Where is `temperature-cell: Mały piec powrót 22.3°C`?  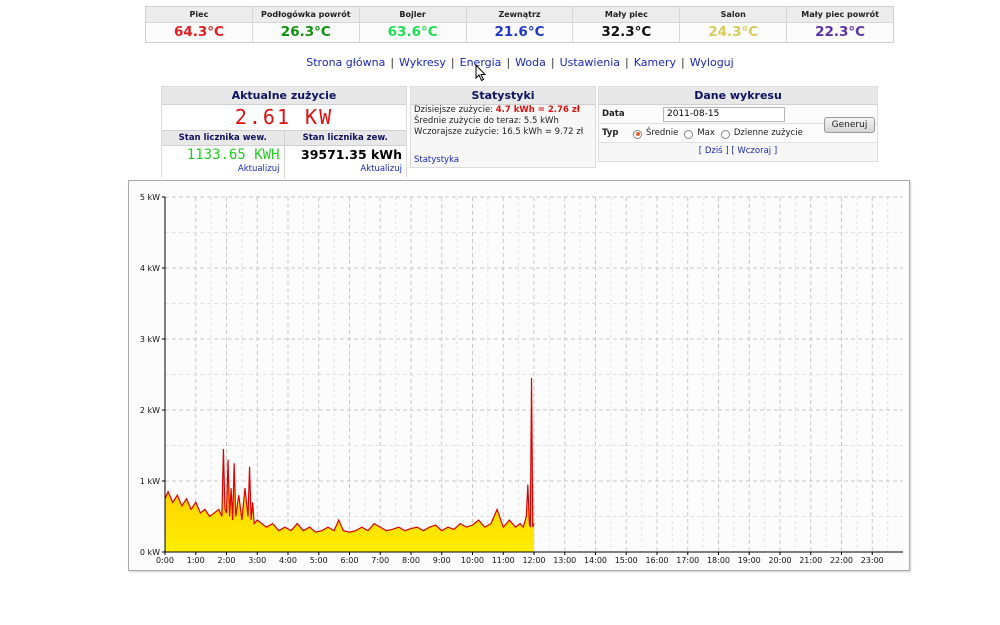
temperature-cell: Mały piec powrót 22.3°C is located at coordinates (840, 24).